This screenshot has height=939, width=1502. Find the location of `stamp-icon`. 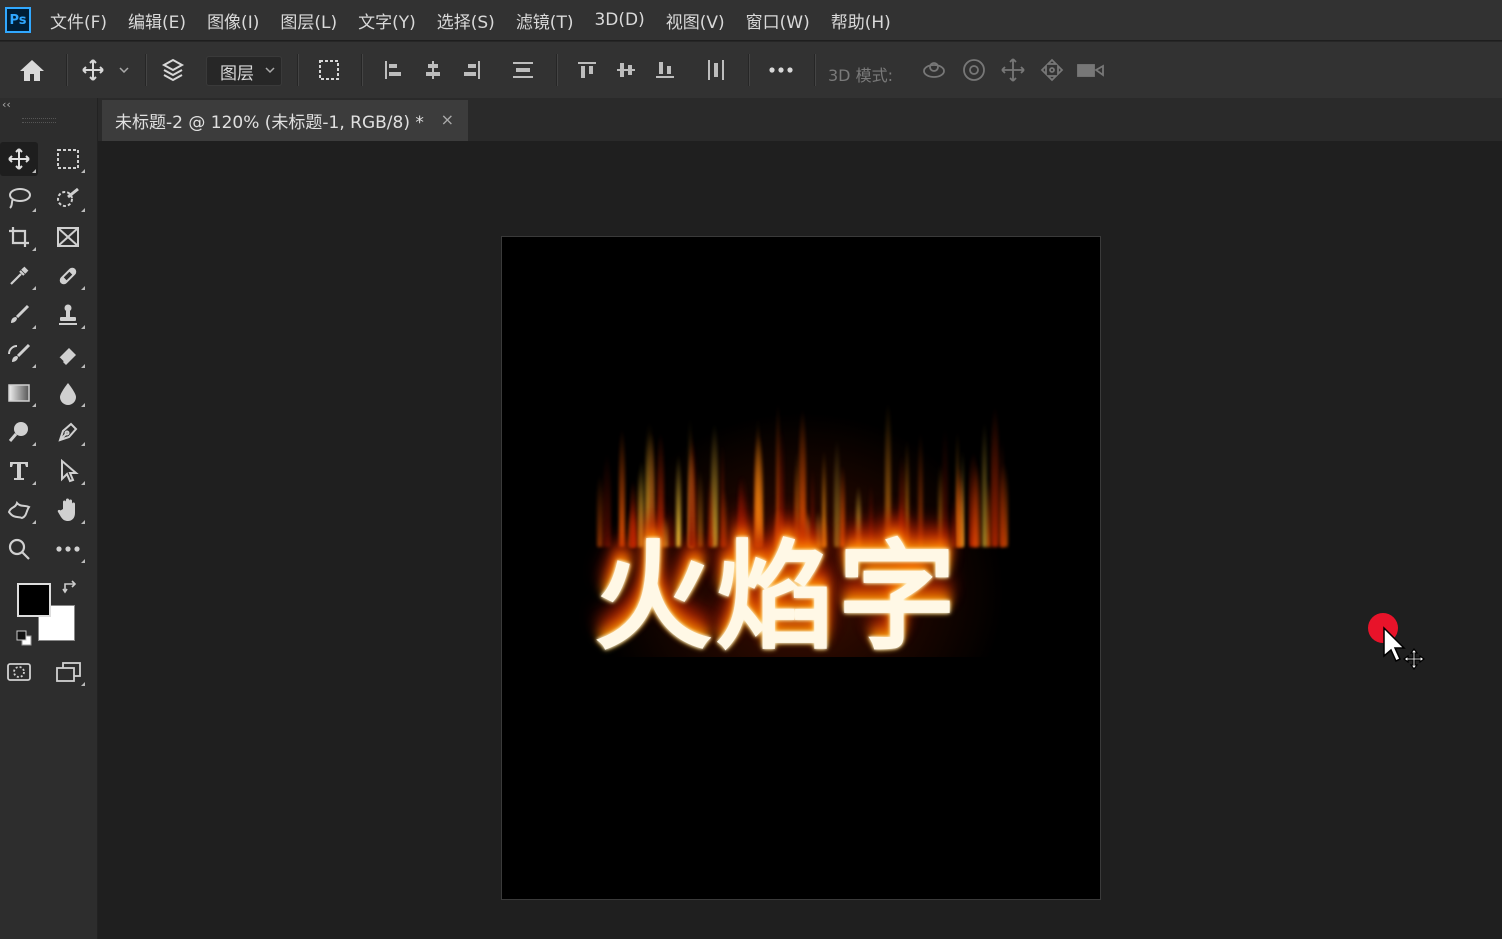

stamp-icon is located at coordinates (68, 314).